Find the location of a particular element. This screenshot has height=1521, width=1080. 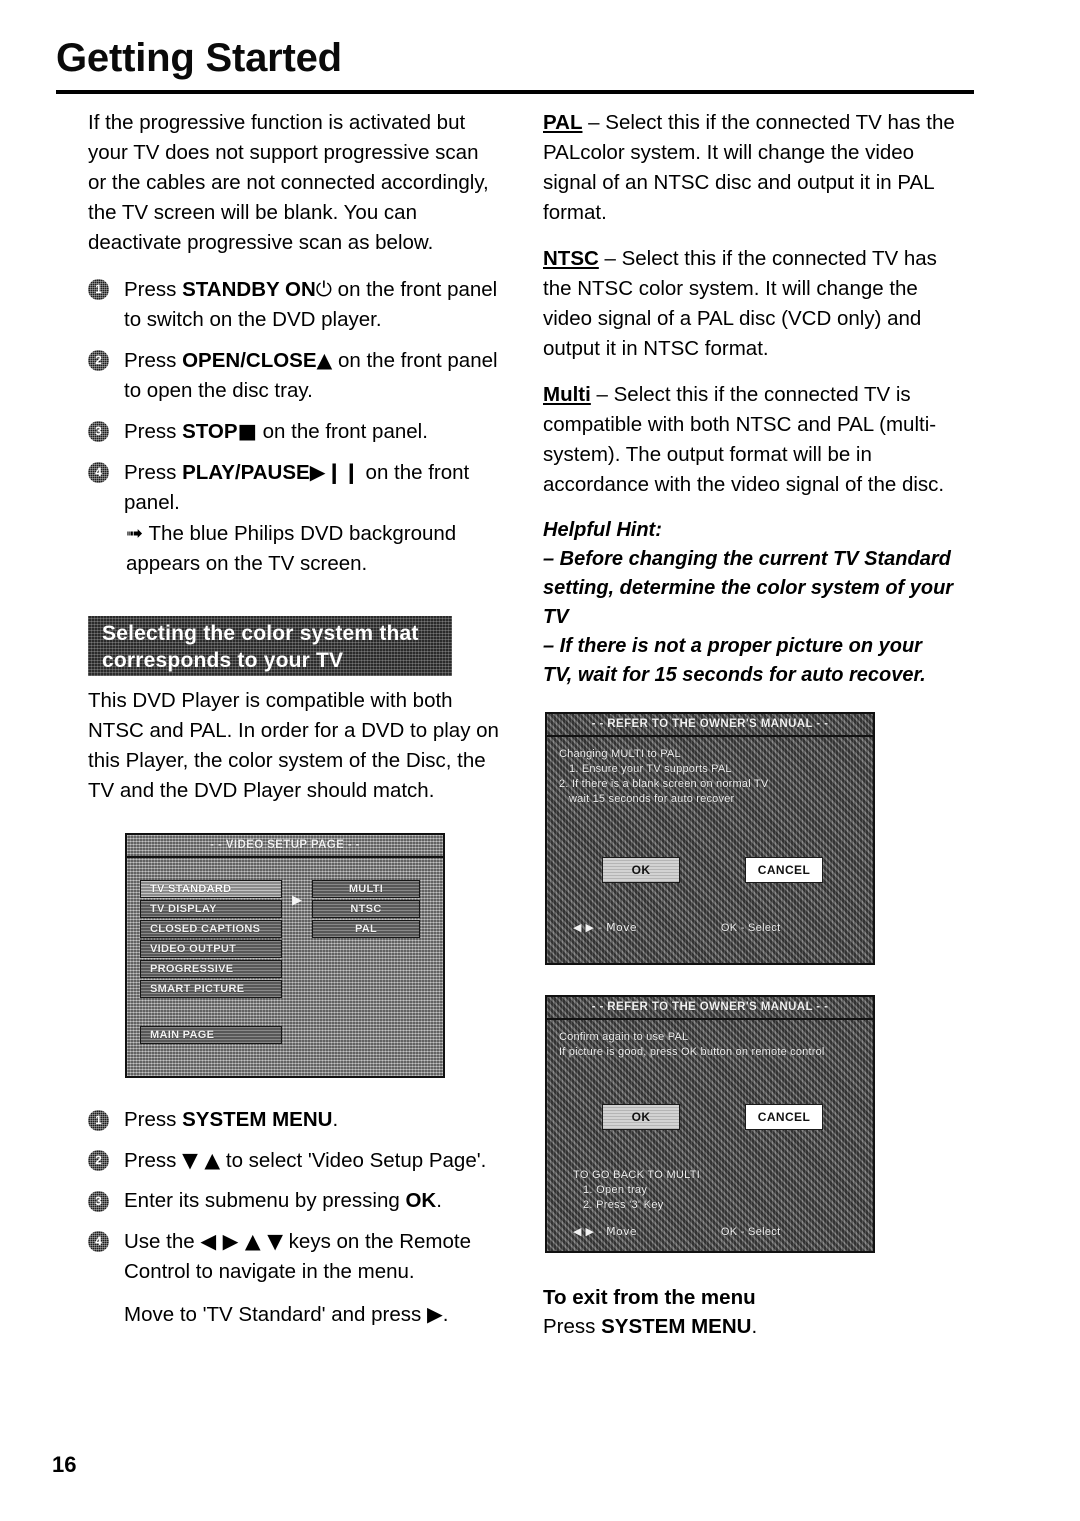

exit-key-label: SYSTEM MENU is located at coordinates (676, 1326).